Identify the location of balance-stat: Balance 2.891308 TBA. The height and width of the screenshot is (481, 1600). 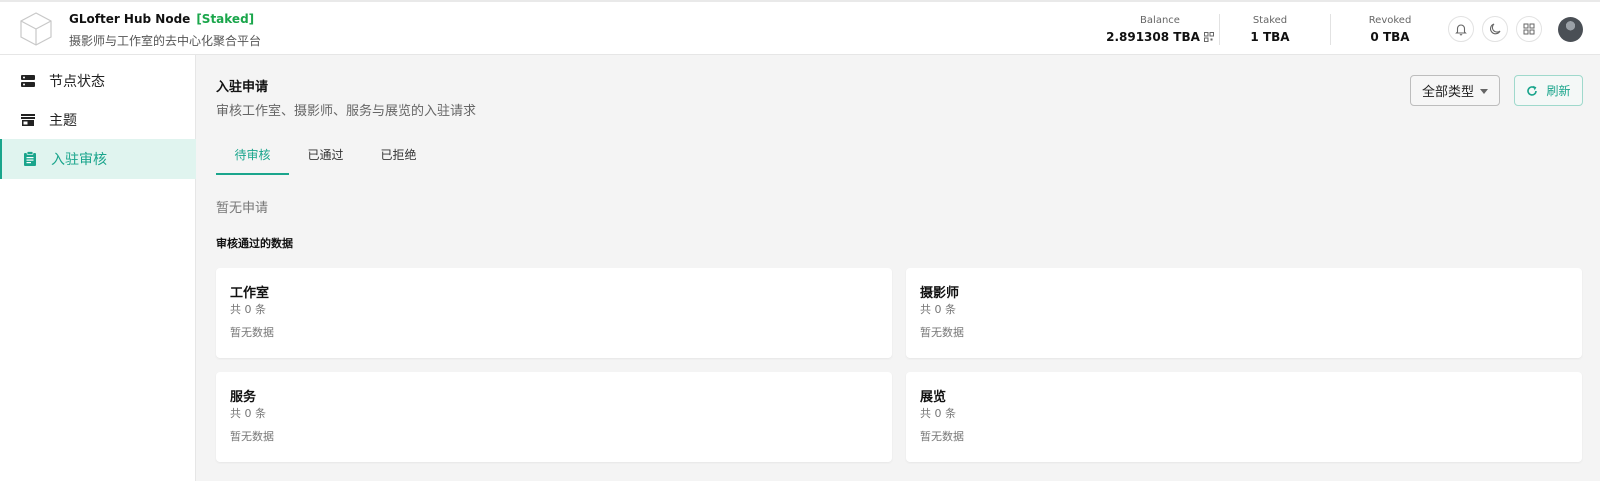
(1160, 29).